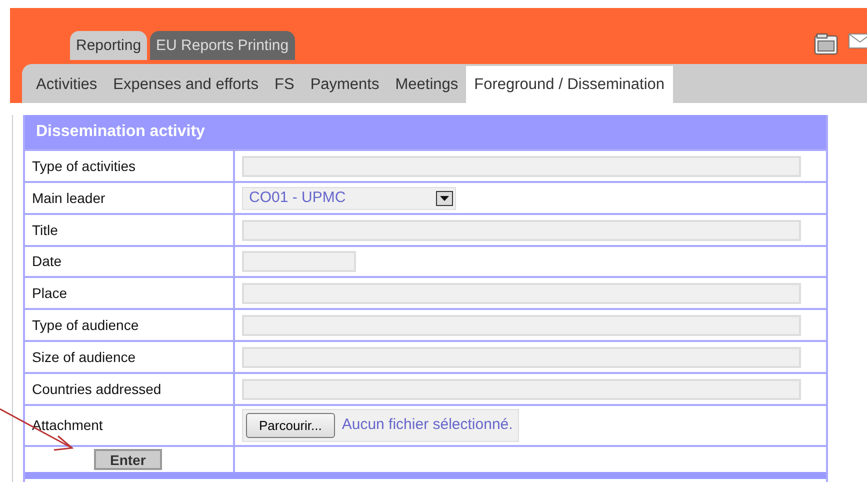  Describe the element at coordinates (185, 84) in the screenshot. I see `sub-tab: Expenses and efforts` at that location.